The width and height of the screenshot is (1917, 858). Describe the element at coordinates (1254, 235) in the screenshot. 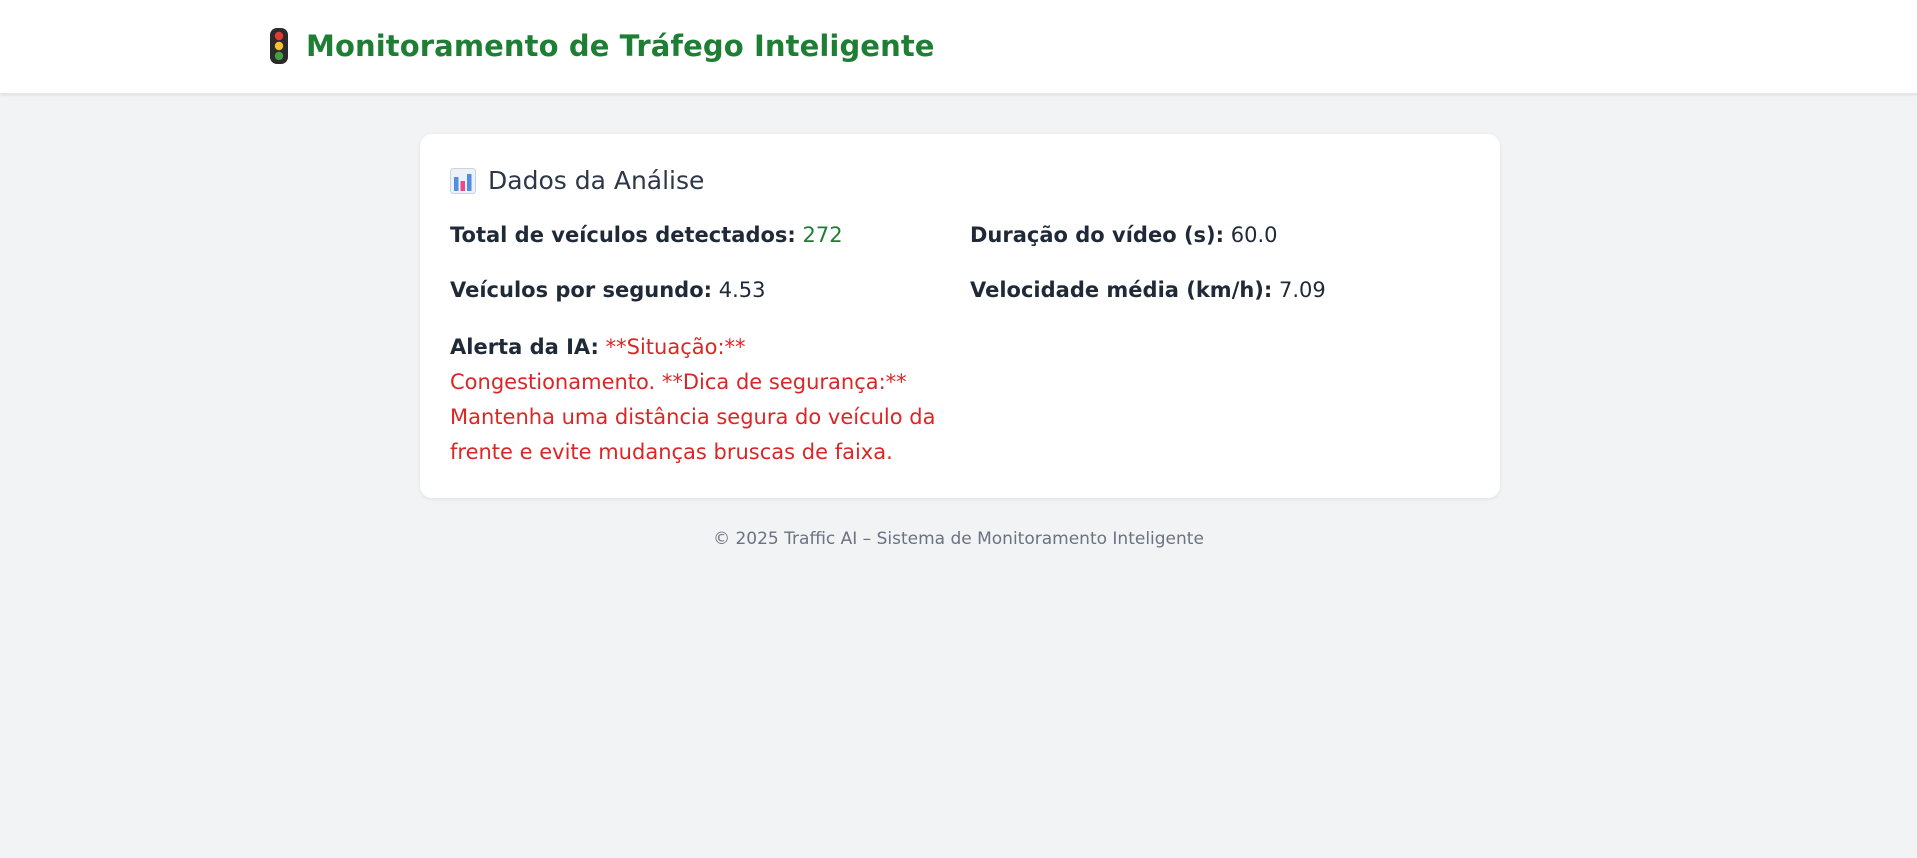

I see `stat-value: 60.0` at that location.